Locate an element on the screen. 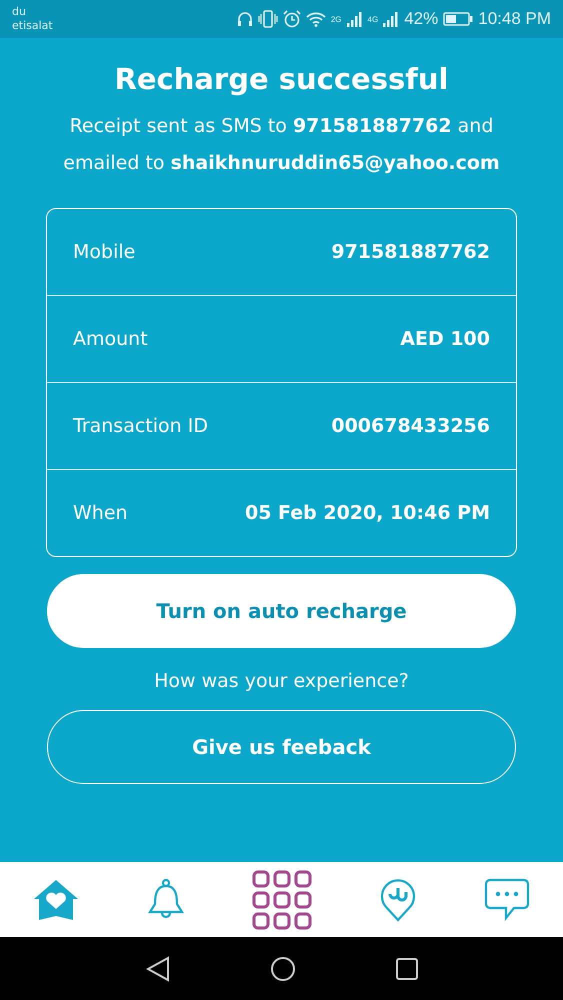 This screenshot has width=563, height=1000. detail-value: 000678433256 is located at coordinates (410, 426).